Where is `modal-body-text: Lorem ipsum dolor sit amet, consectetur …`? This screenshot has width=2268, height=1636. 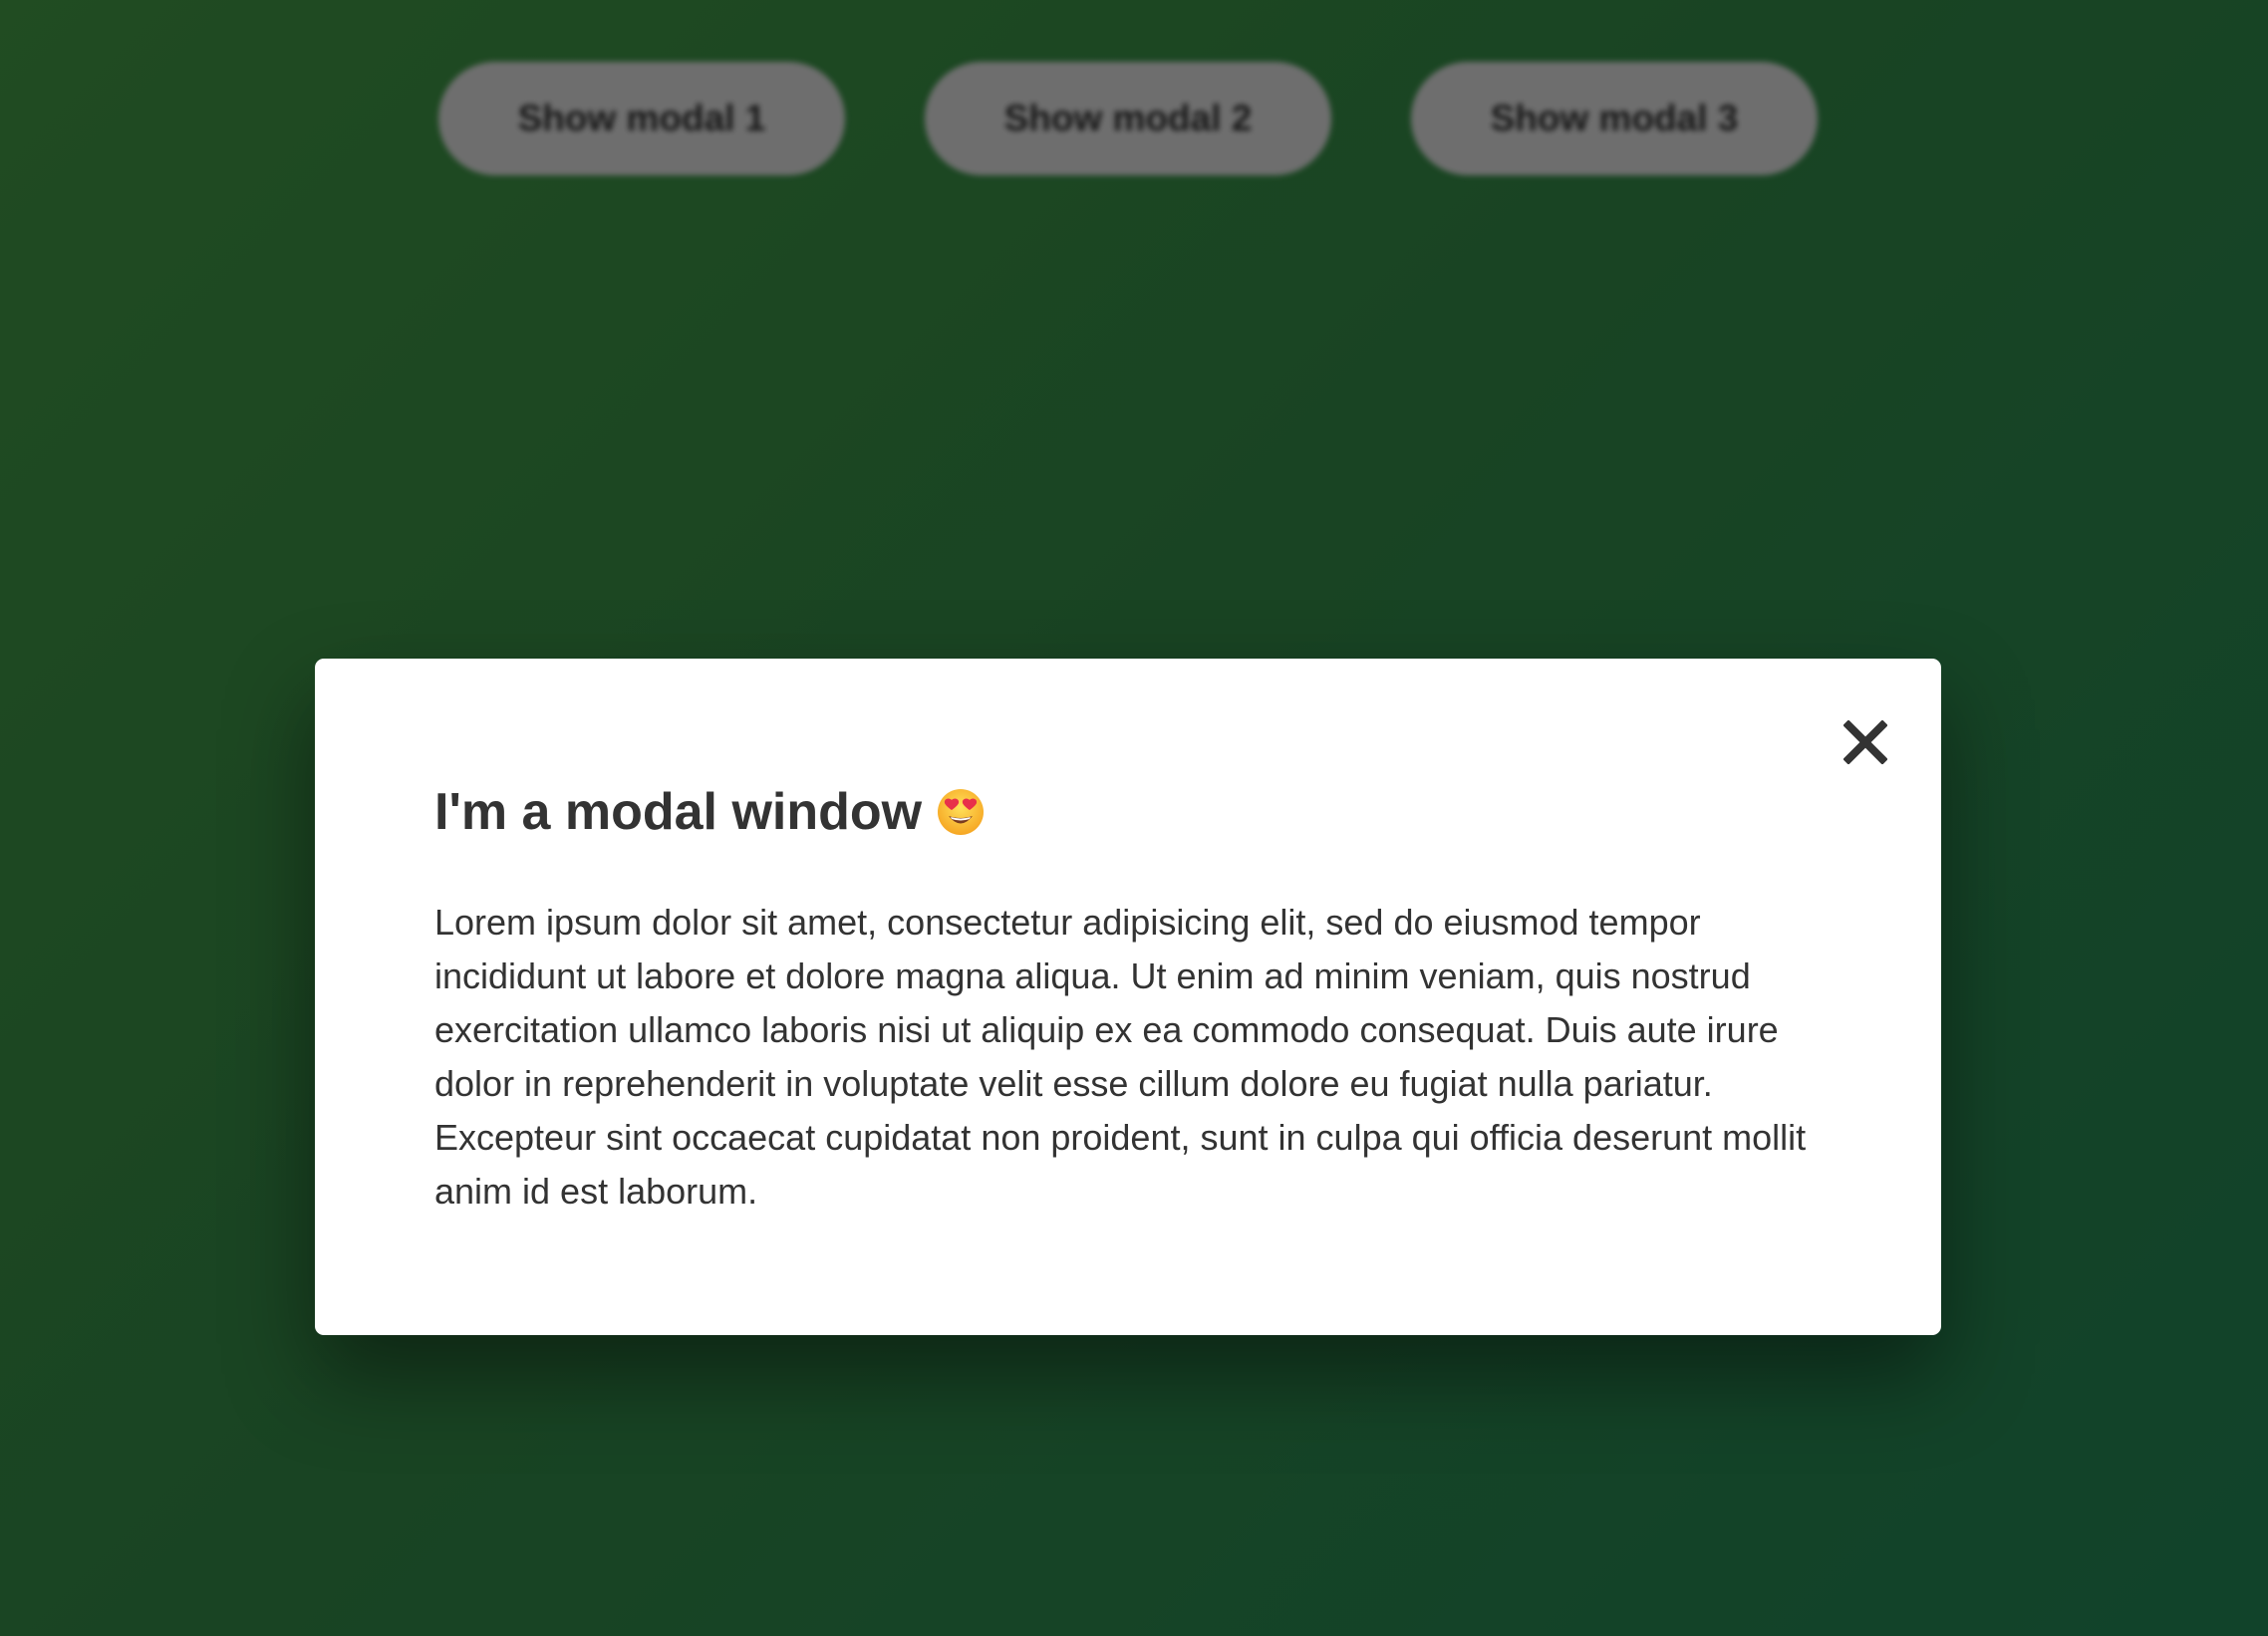 modal-body-text: Lorem ipsum dolor sit amet, consectetur … is located at coordinates (1120, 1057).